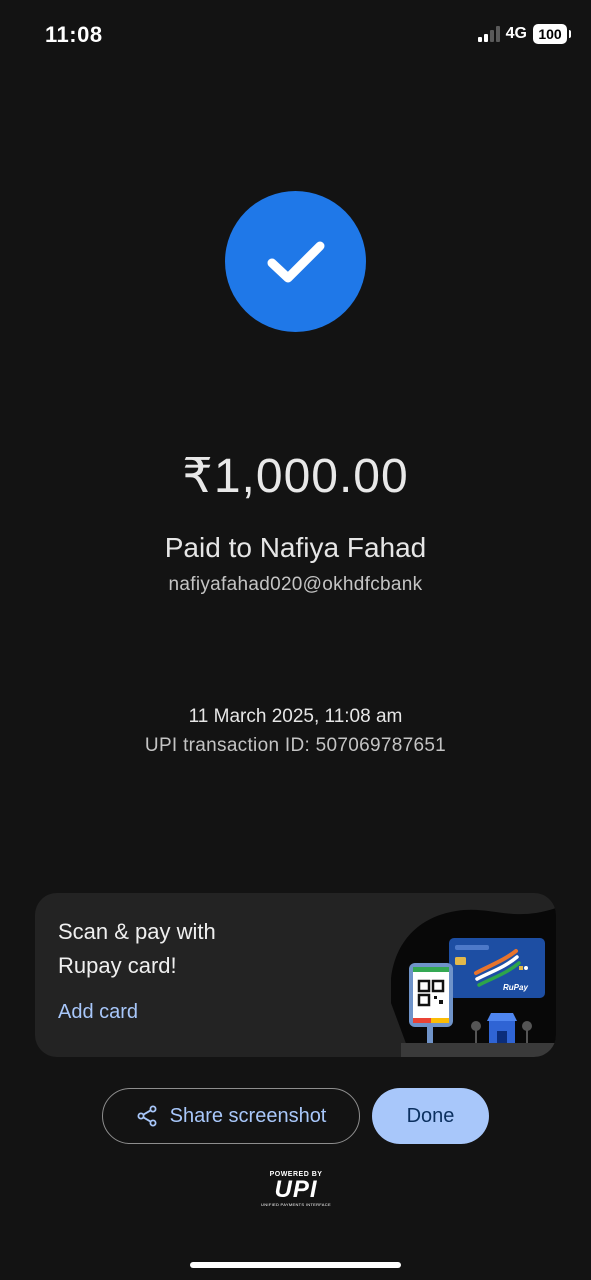  I want to click on success-badge, so click(295, 261).